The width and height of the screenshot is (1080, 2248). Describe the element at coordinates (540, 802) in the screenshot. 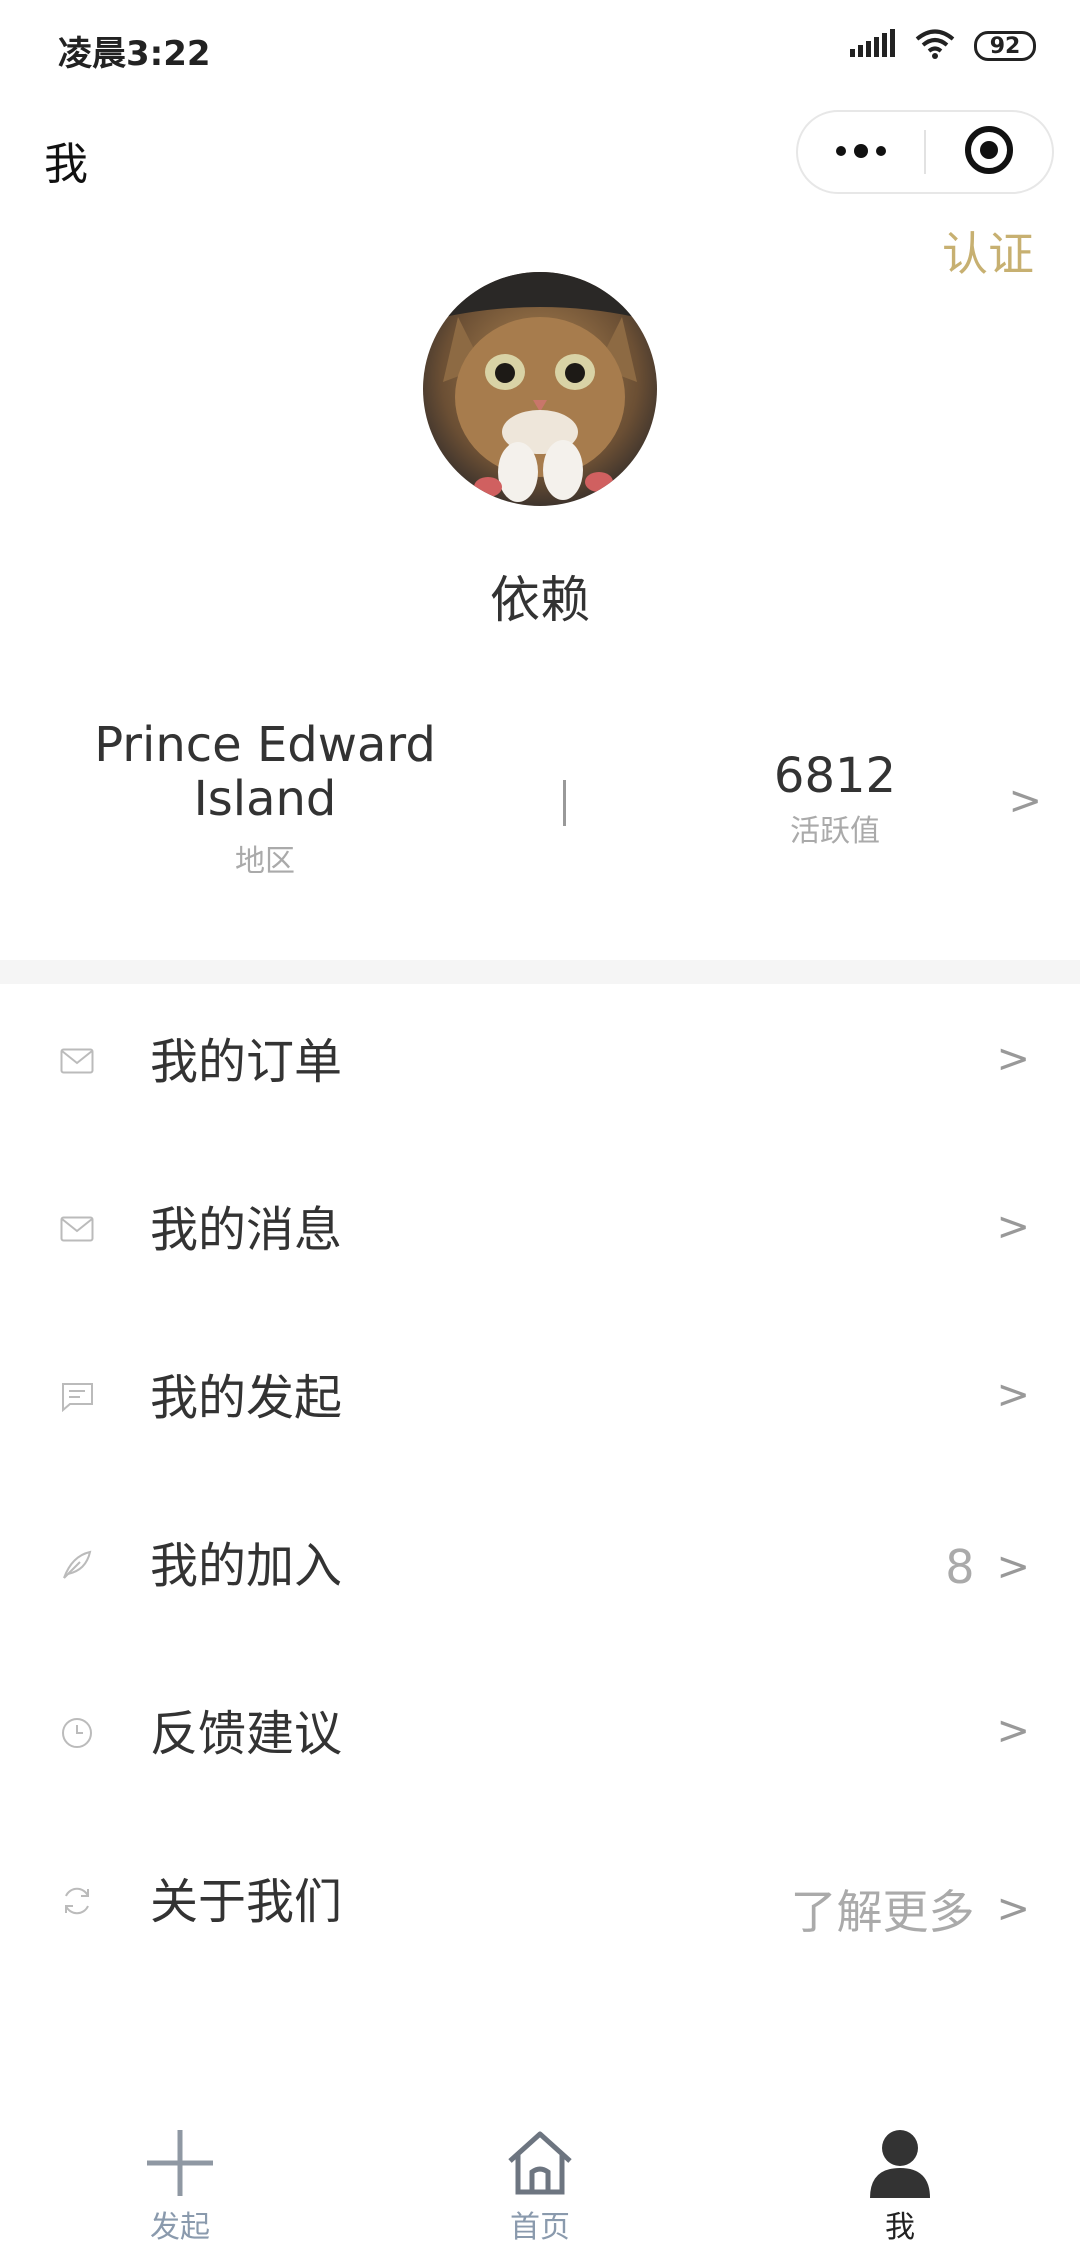

I see `stats-row: Prince Edward Island 地区 6812 活跃值 >` at that location.